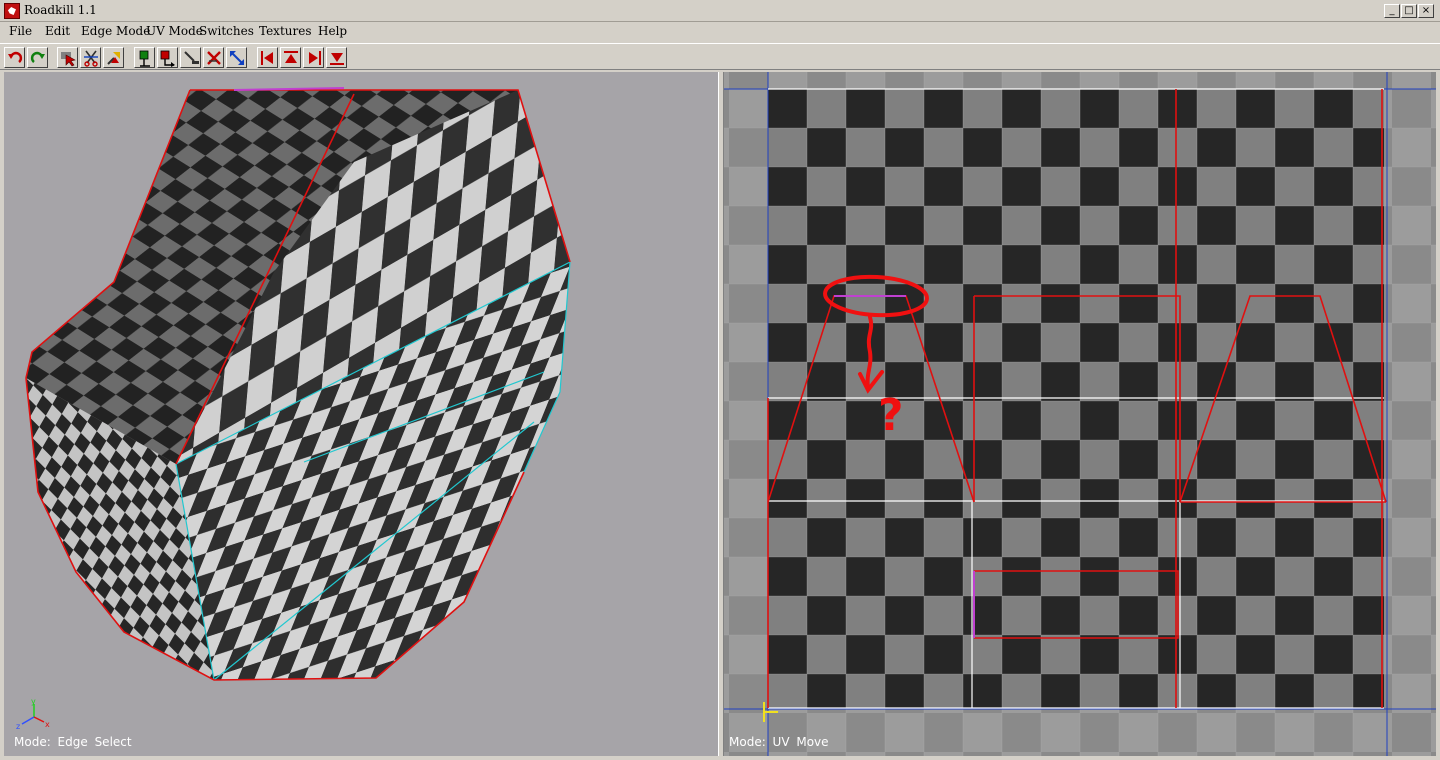 The height and width of the screenshot is (760, 1440). I want to click on select-edge-icon, so click(68, 59).